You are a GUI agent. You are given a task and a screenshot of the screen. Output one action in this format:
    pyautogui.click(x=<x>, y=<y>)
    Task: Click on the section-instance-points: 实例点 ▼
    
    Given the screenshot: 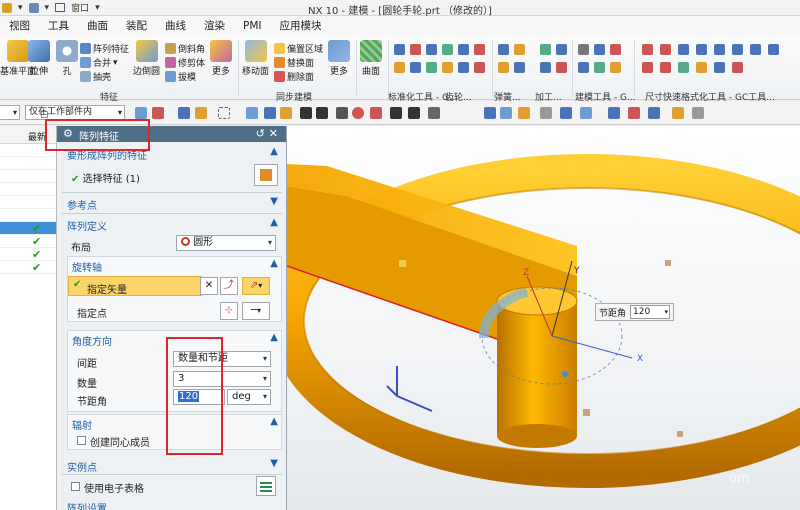 What is the action you would take?
    pyautogui.click(x=172, y=466)
    